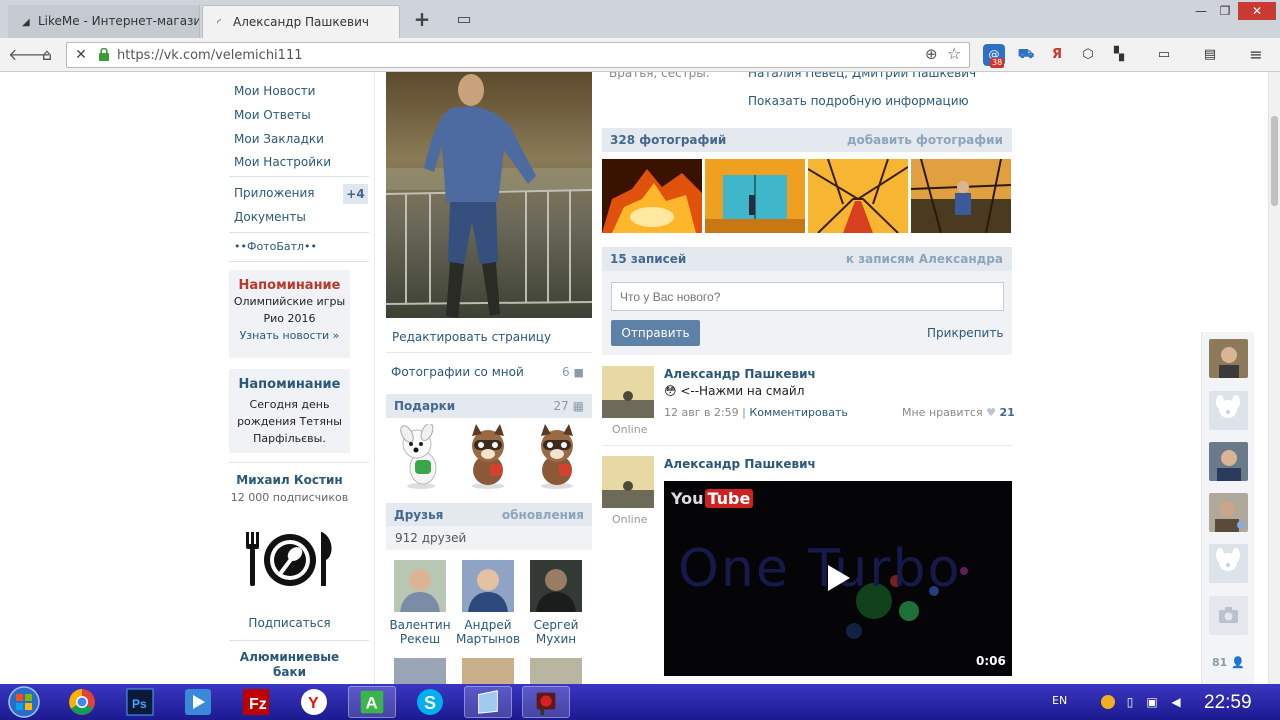  What do you see at coordinates (275, 246) in the screenshot?
I see `menu-photobattle: ••ФотоБатл••` at bounding box center [275, 246].